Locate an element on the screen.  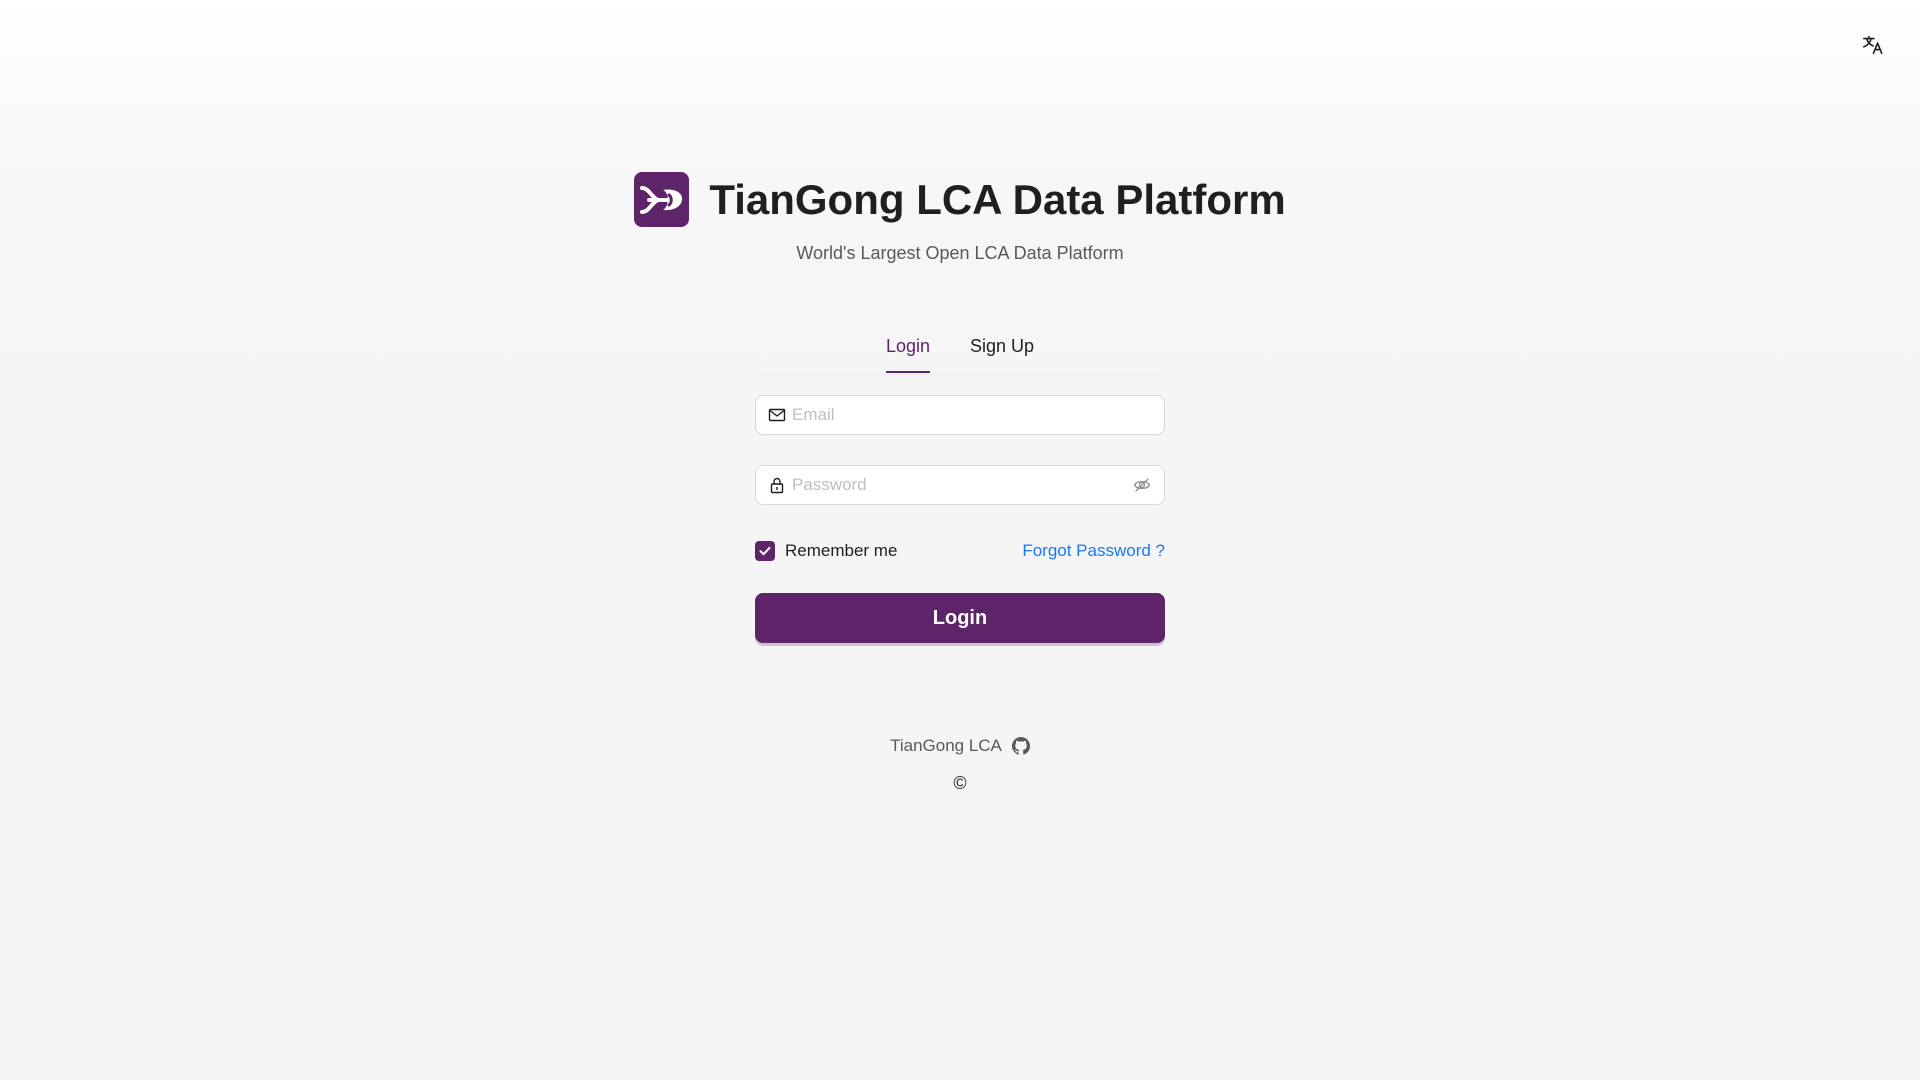
tab-sign-up: Sign Up is located at coordinates (1002, 349).